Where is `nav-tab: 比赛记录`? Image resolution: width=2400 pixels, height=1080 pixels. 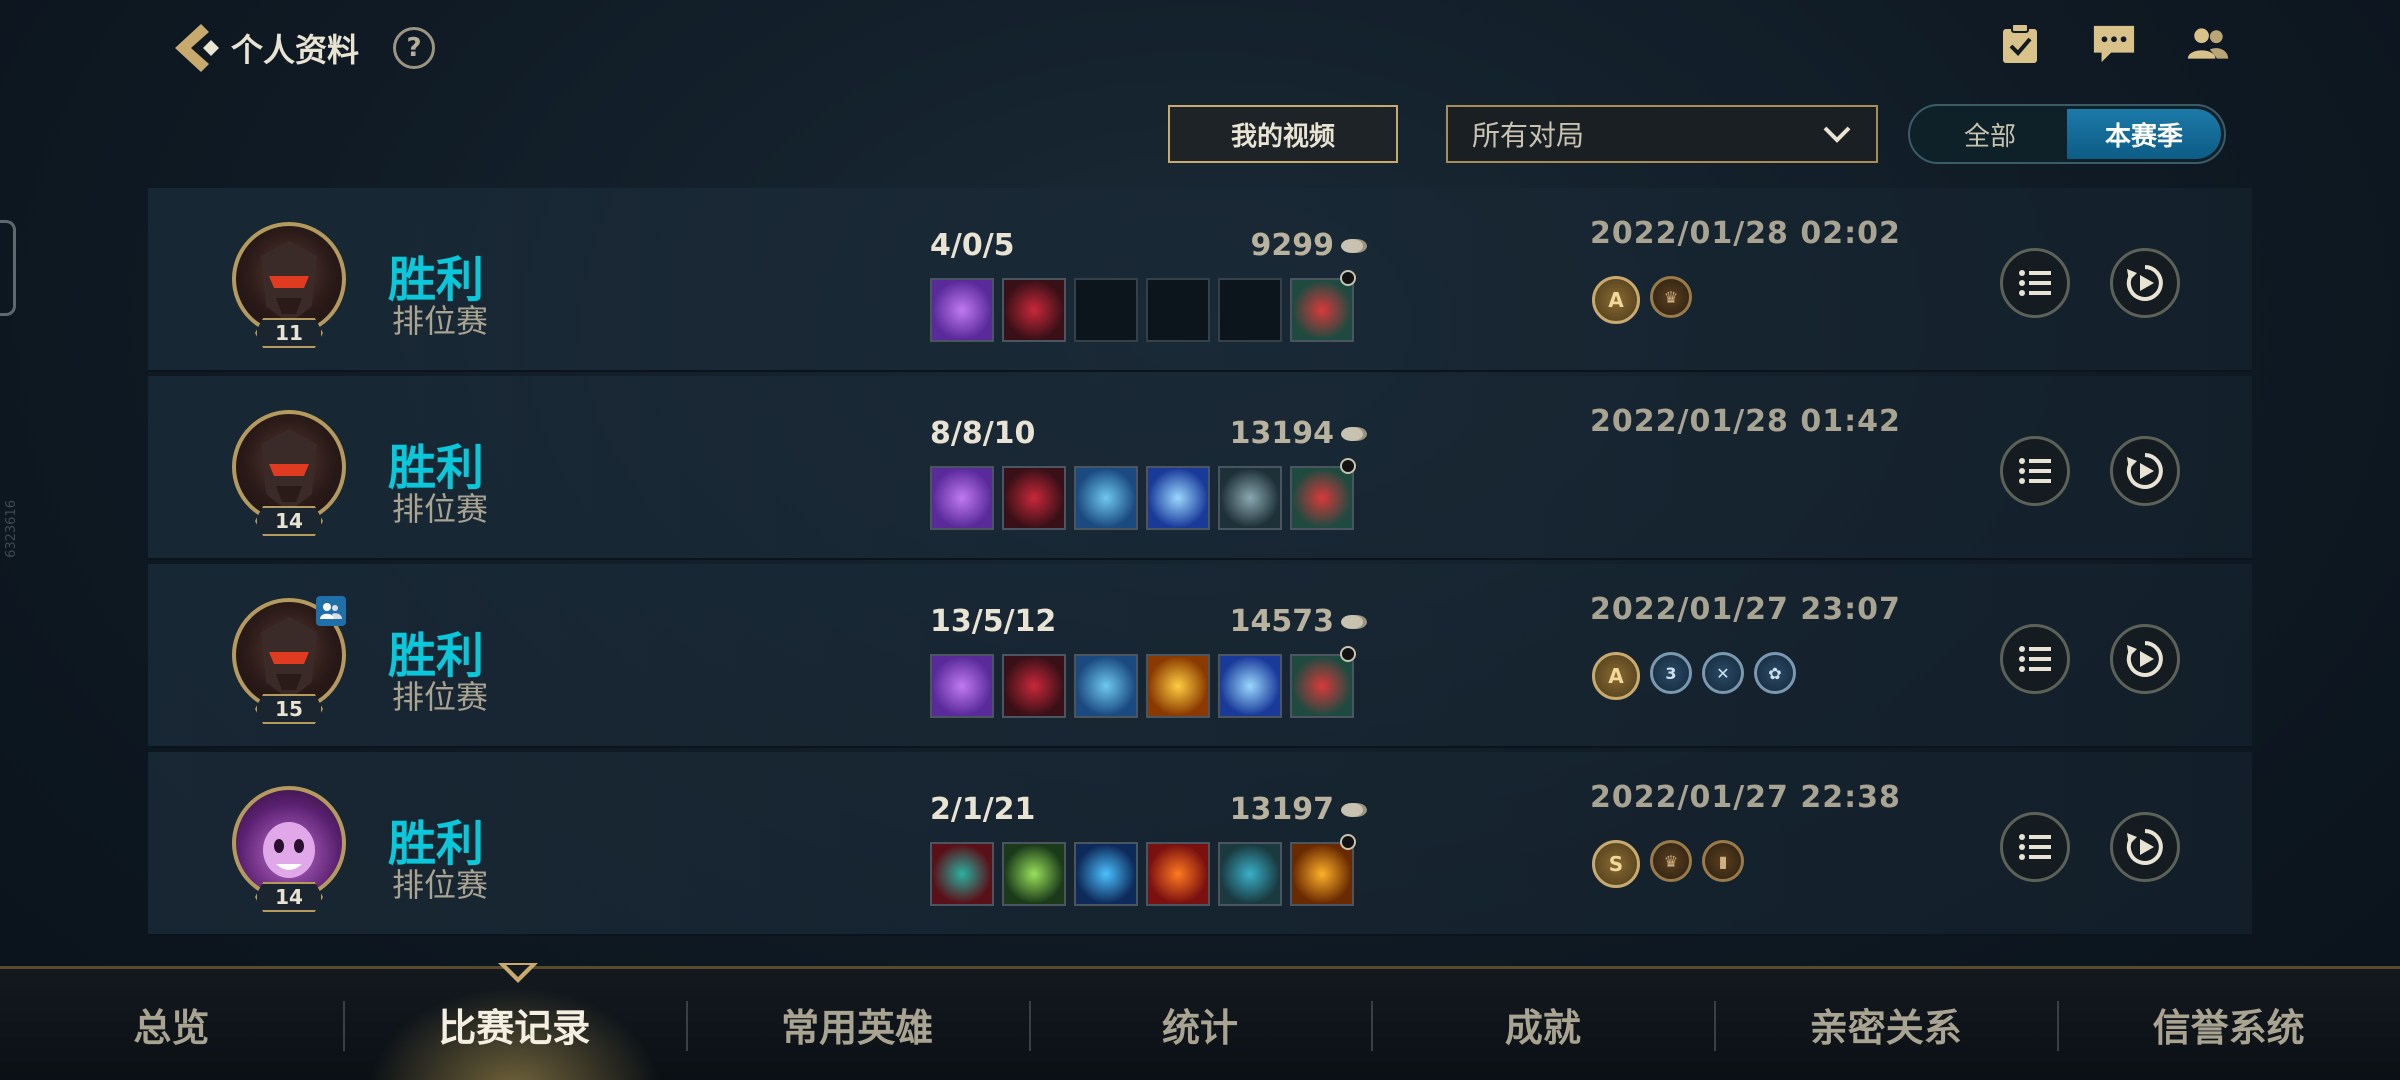
nav-tab: 比赛记录 is located at coordinates (514, 1024).